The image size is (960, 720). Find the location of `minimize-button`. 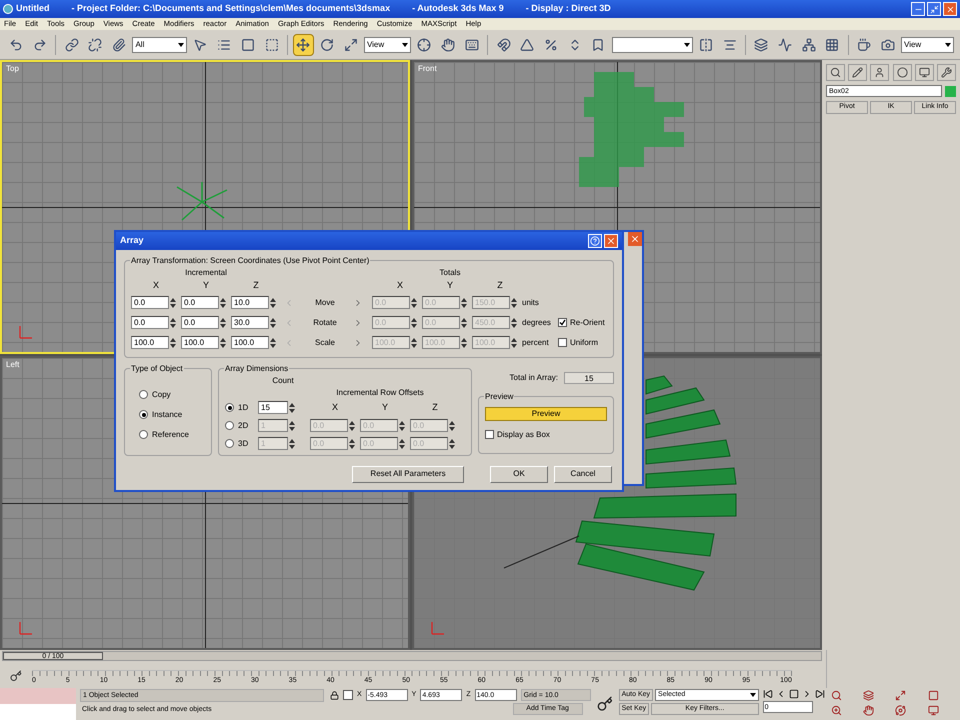

minimize-button is located at coordinates (918, 9).